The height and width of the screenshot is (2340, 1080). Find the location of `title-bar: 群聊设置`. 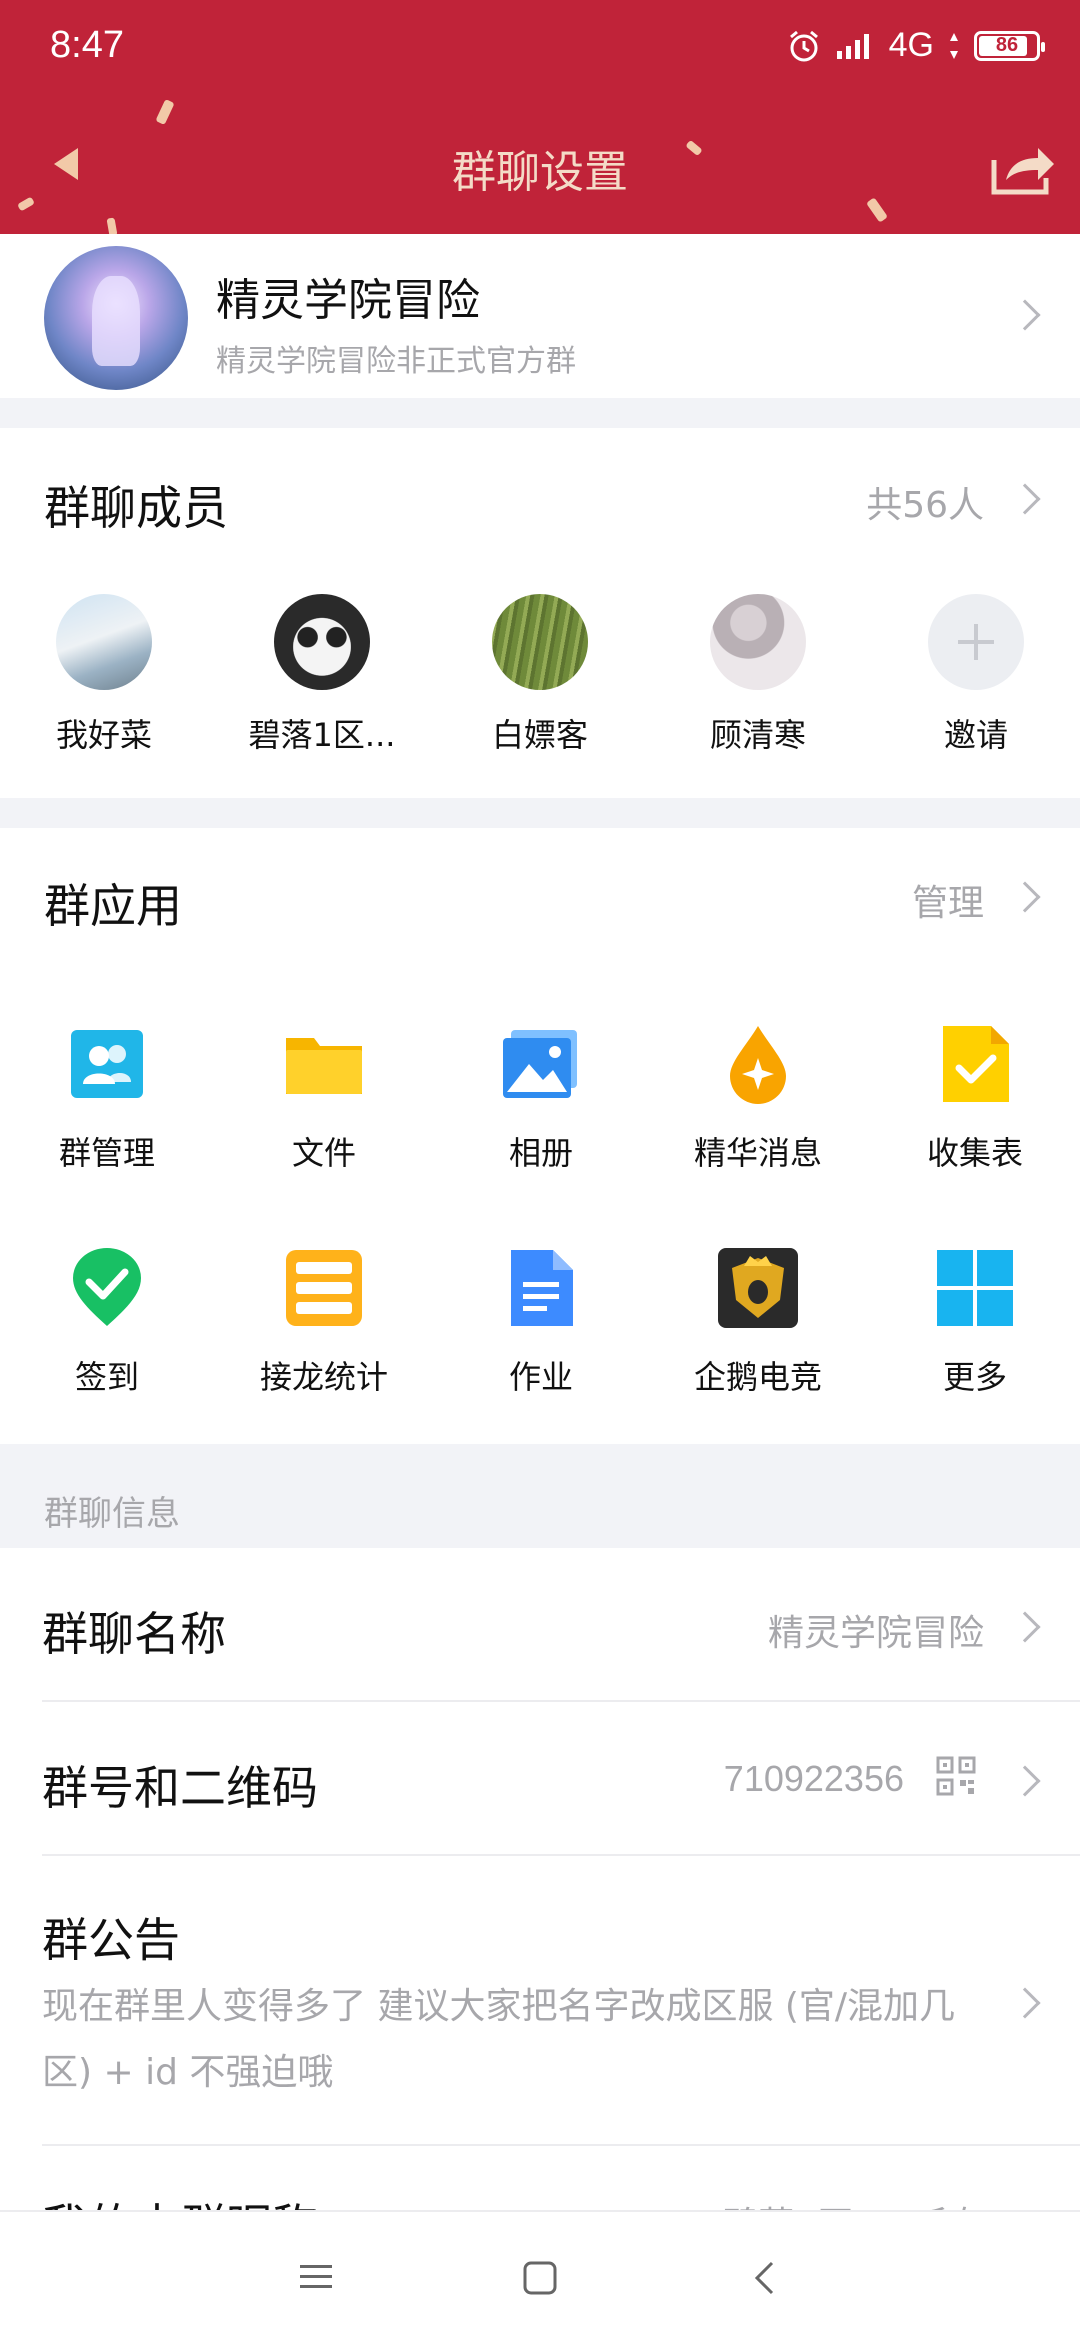

title-bar: 群聊设置 is located at coordinates (540, 167).